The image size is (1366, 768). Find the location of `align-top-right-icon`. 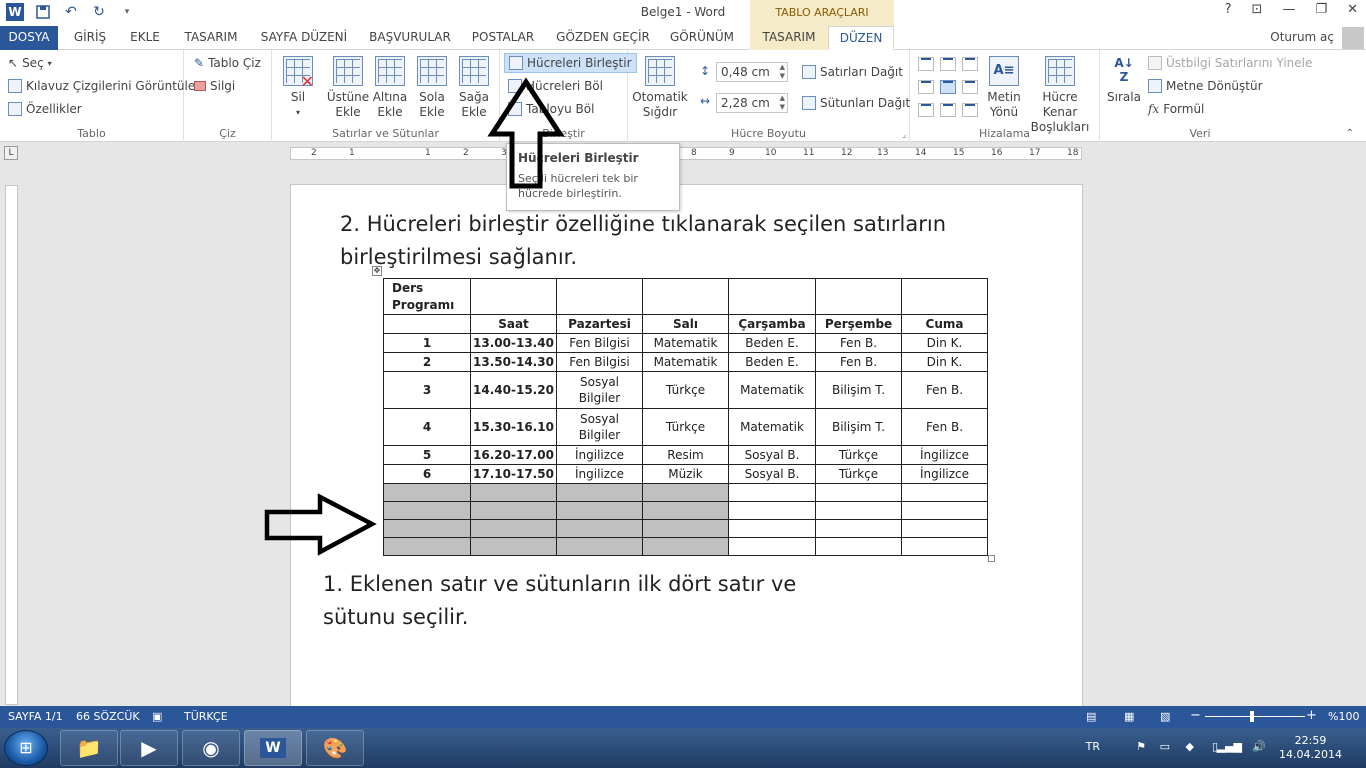

align-top-right-icon is located at coordinates (970, 64).